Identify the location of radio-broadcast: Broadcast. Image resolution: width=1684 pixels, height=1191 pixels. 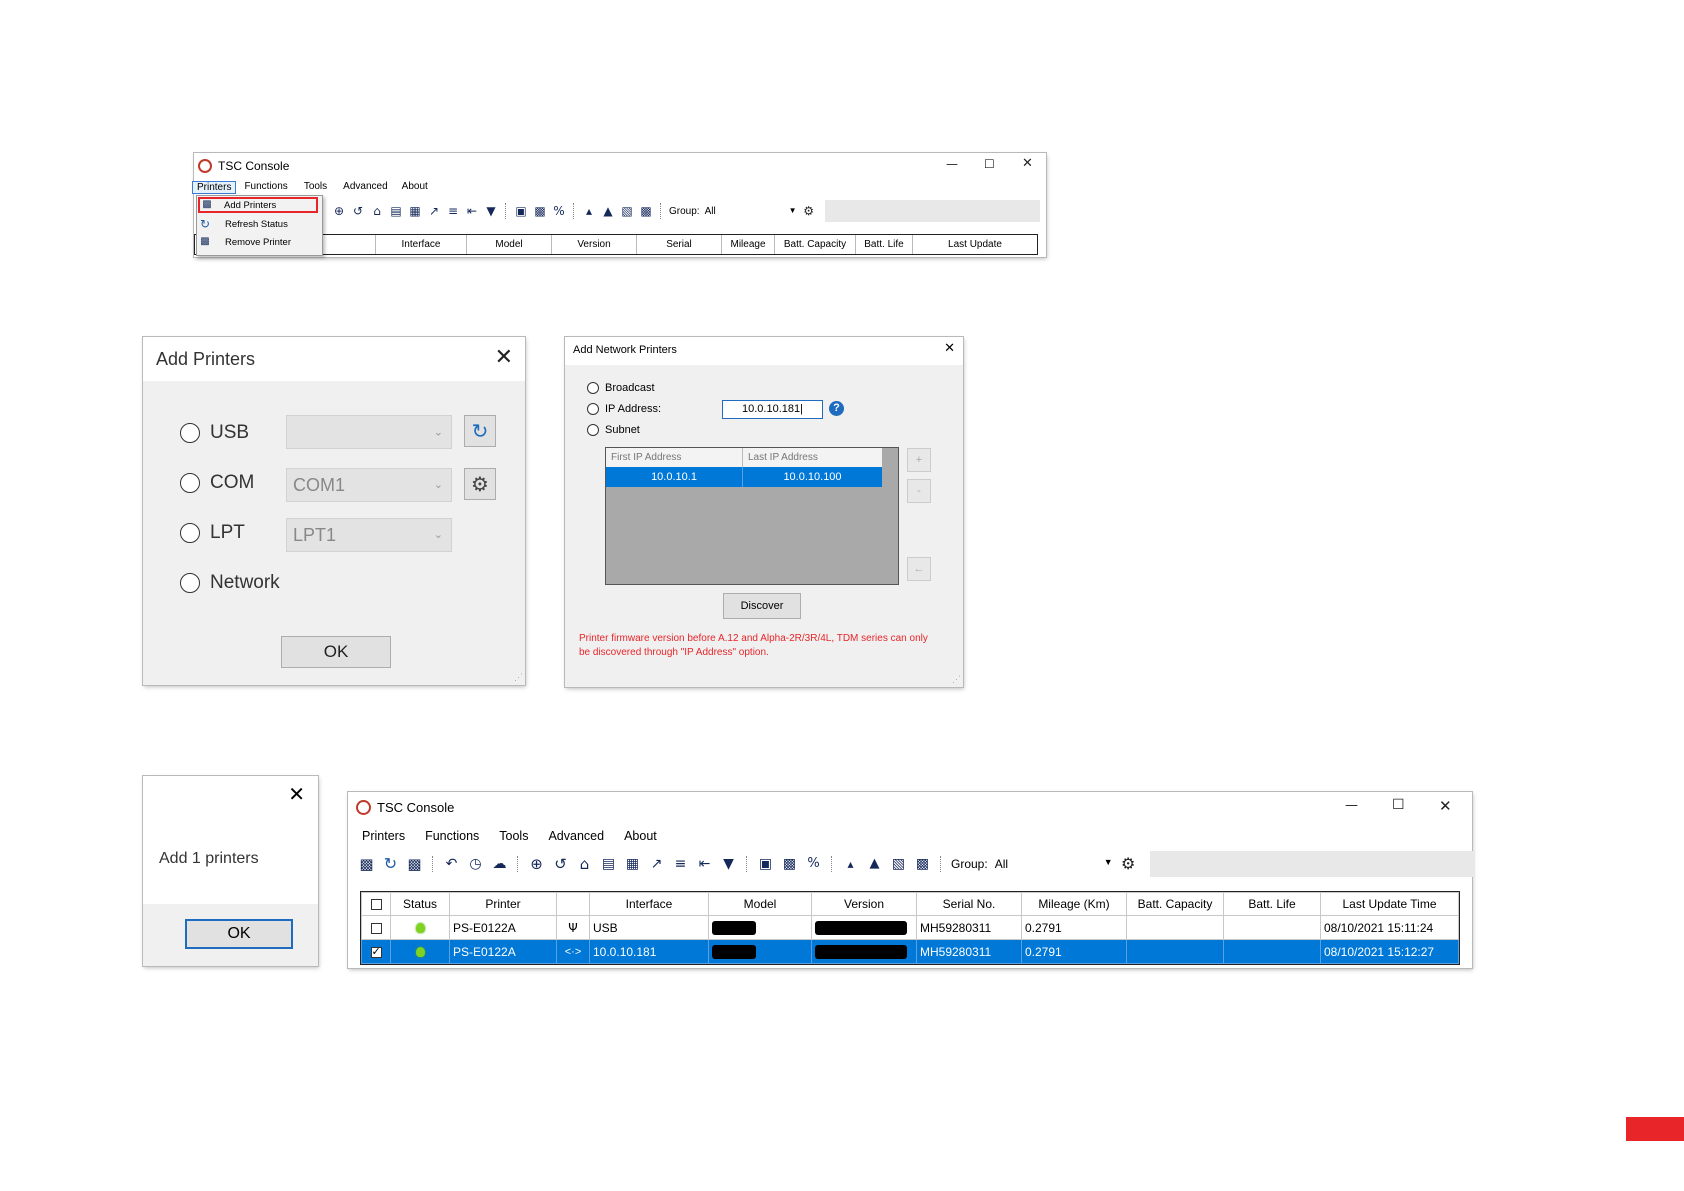
(621, 388).